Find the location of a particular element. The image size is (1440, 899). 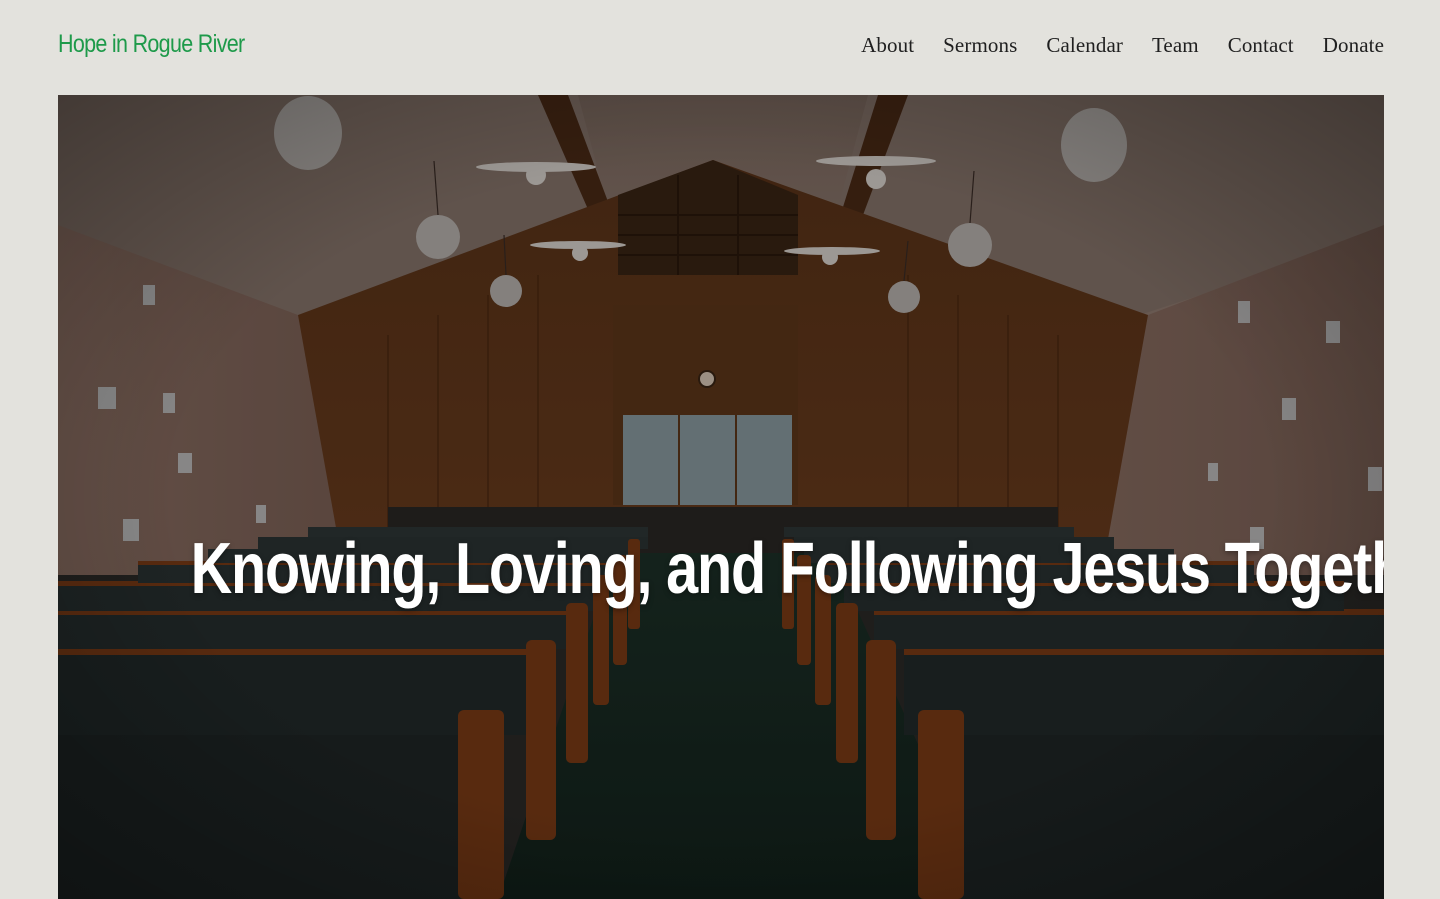

nav-link-sermons: Sermons is located at coordinates (980, 45).